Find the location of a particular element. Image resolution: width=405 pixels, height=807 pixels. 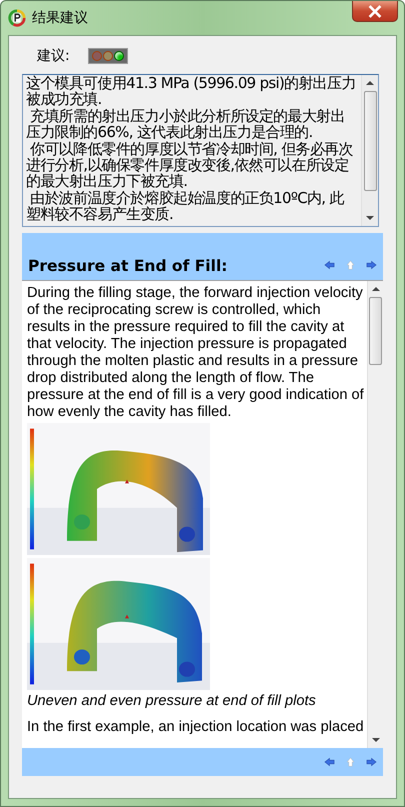

close-icon is located at coordinates (375, 11).